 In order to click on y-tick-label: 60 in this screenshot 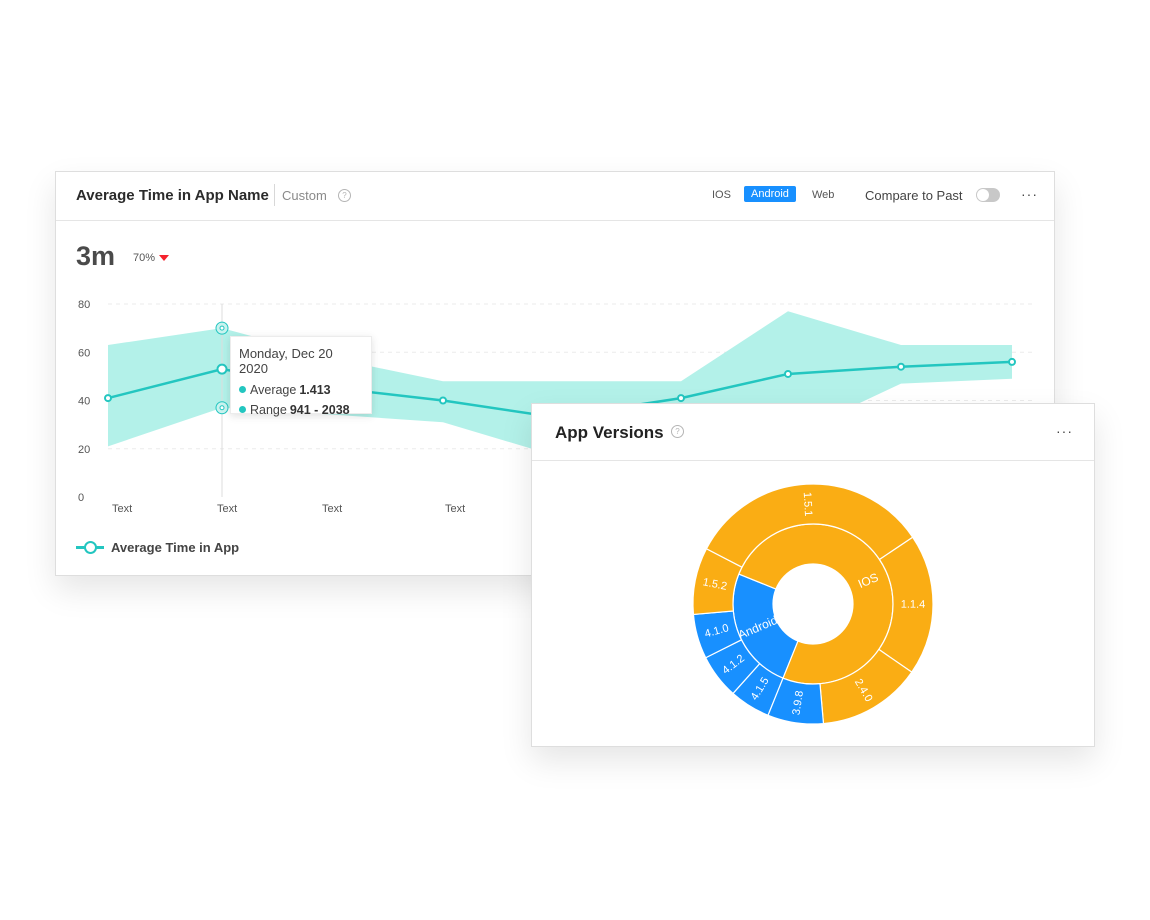, I will do `click(84, 353)`.